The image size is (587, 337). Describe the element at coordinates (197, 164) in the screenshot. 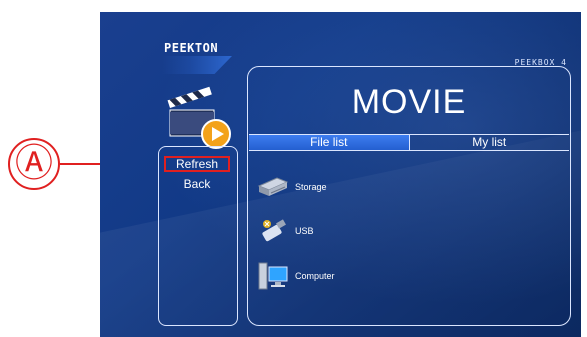

I see `refresh-menu-item: Refresh` at that location.